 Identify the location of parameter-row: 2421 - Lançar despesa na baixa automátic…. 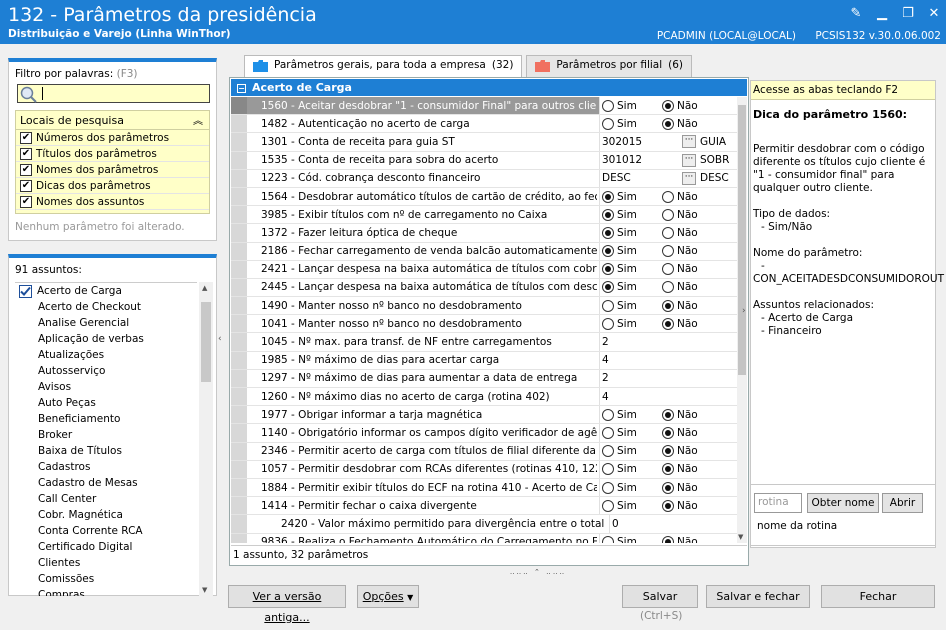
(484, 269).